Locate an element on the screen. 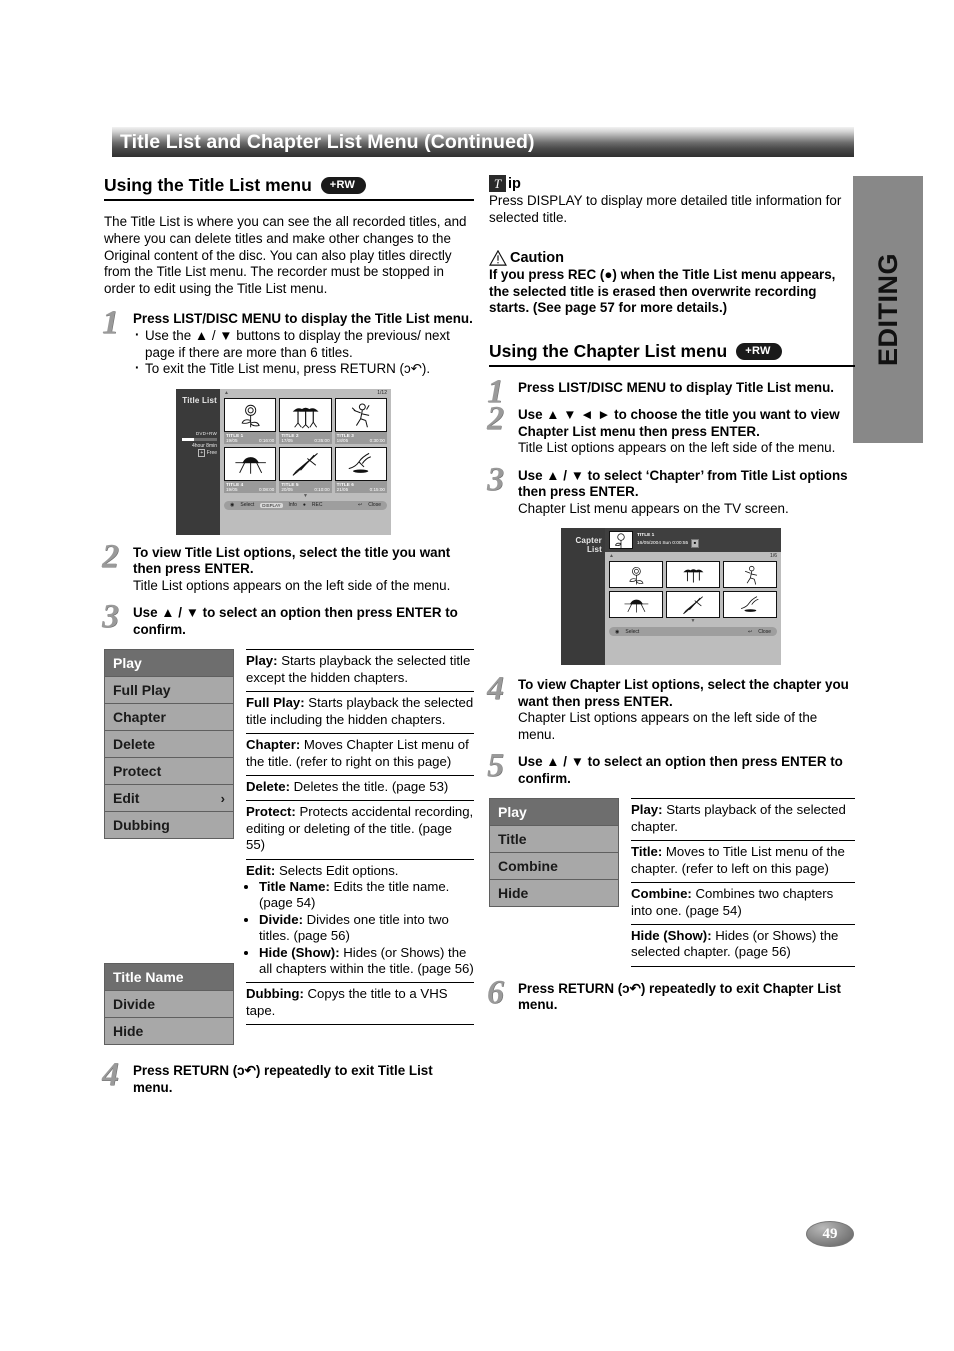 The width and height of the screenshot is (954, 1351). description-term: Edit: is located at coordinates (261, 870).